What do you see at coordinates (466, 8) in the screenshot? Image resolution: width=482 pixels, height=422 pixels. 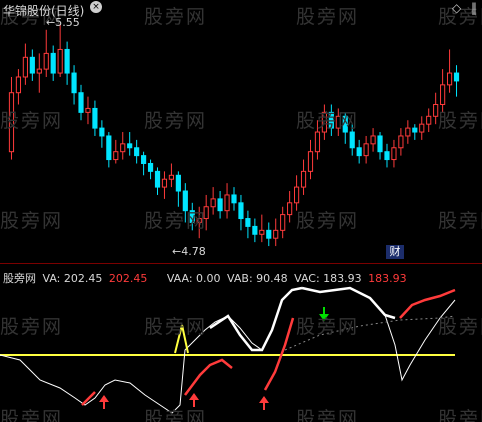 I see `toolbar-icons: ◇ ‖` at bounding box center [466, 8].